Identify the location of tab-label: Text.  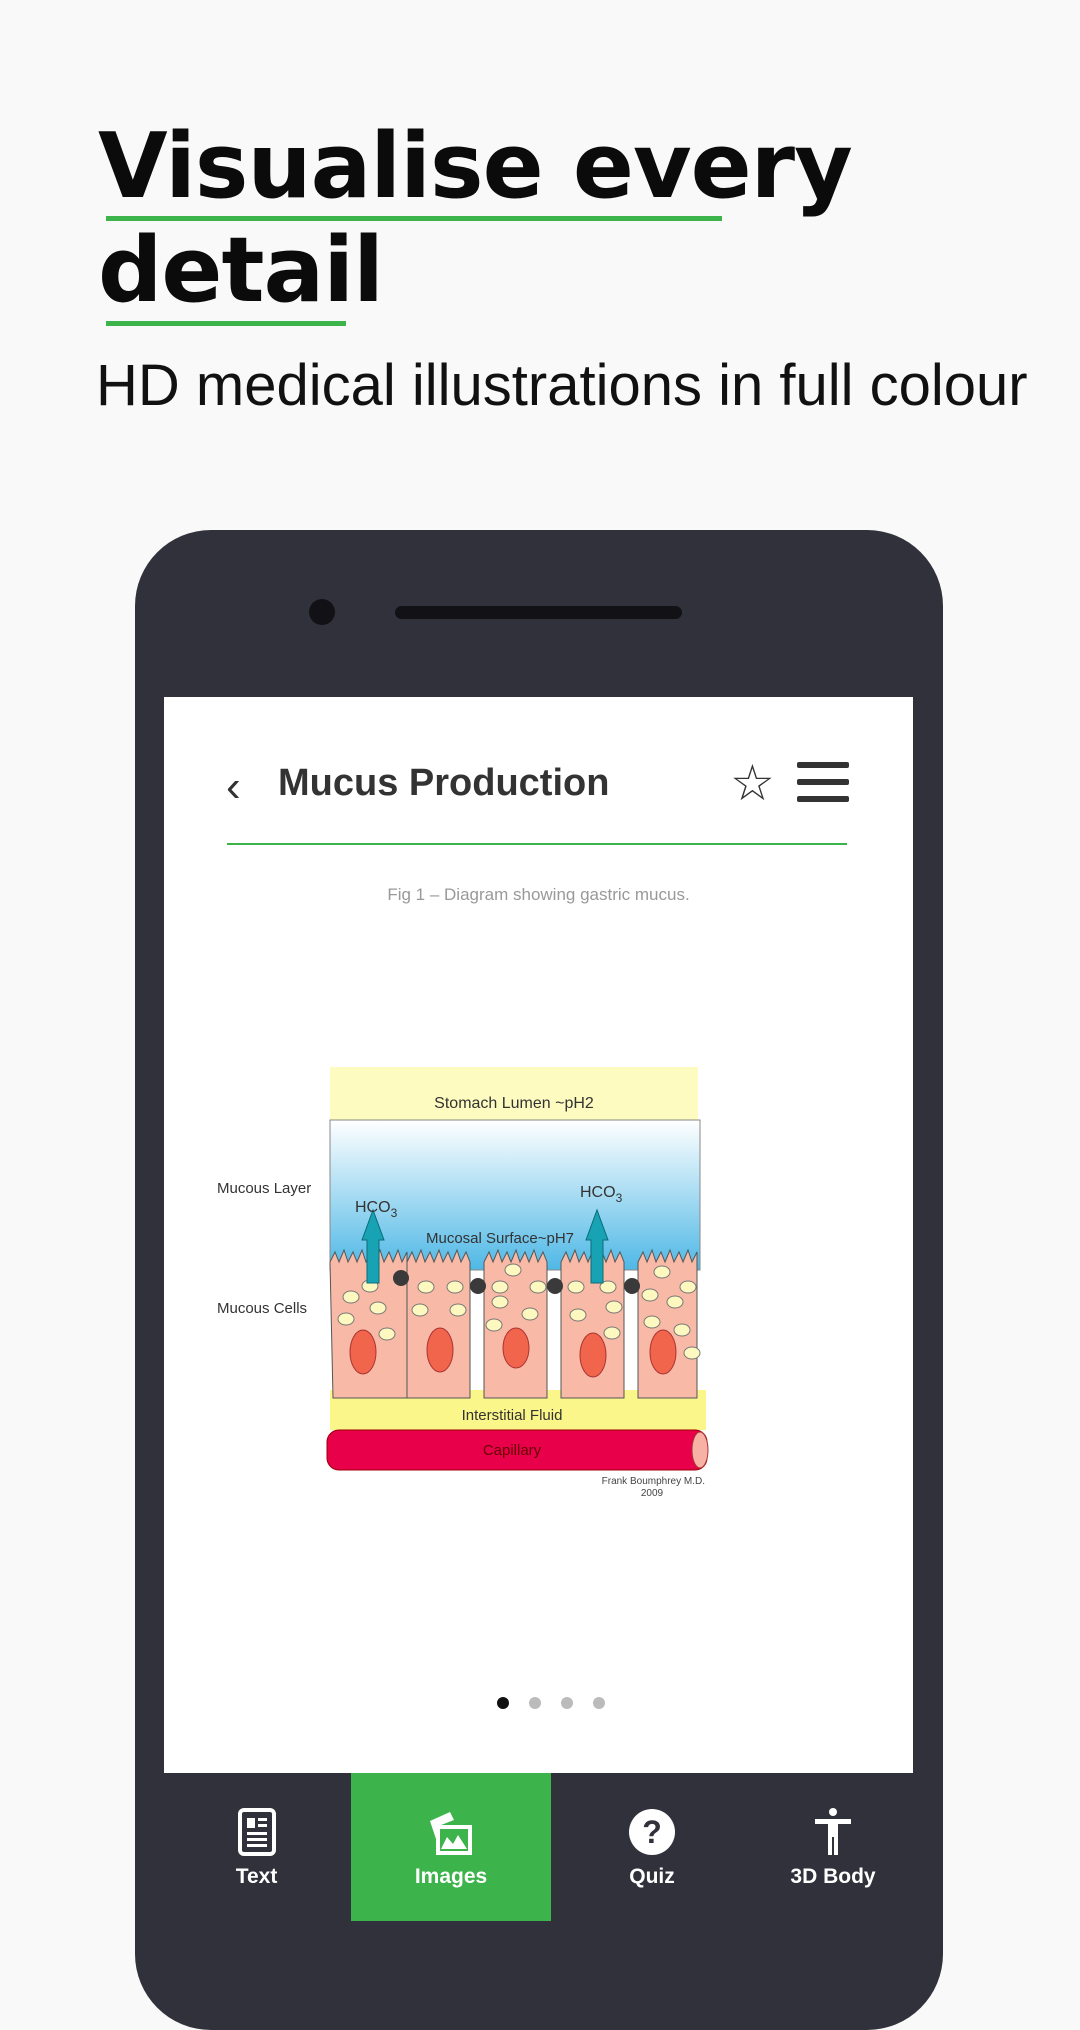
(256, 1876).